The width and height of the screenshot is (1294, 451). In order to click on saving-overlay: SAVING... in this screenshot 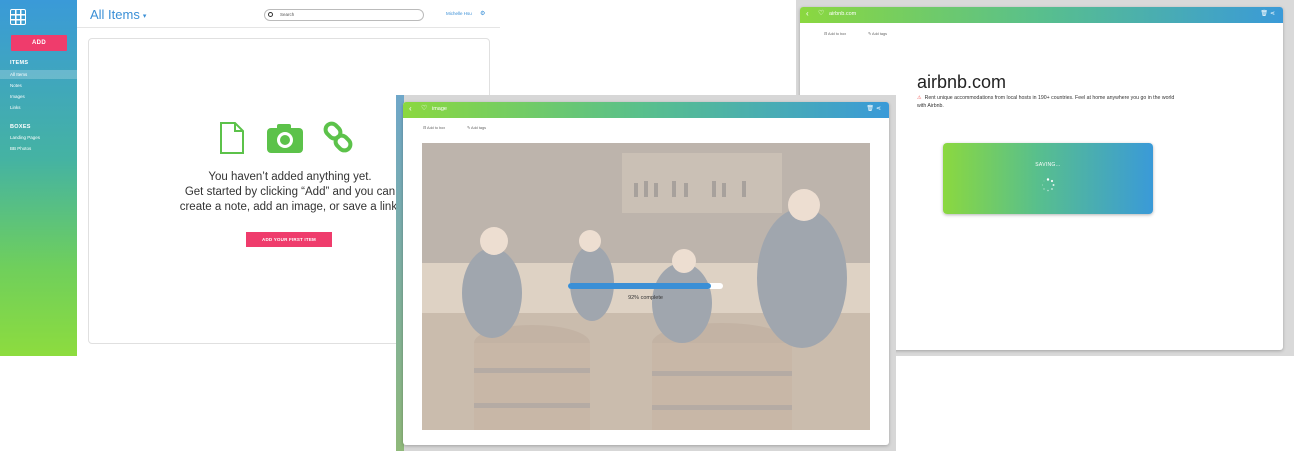, I will do `click(1048, 178)`.